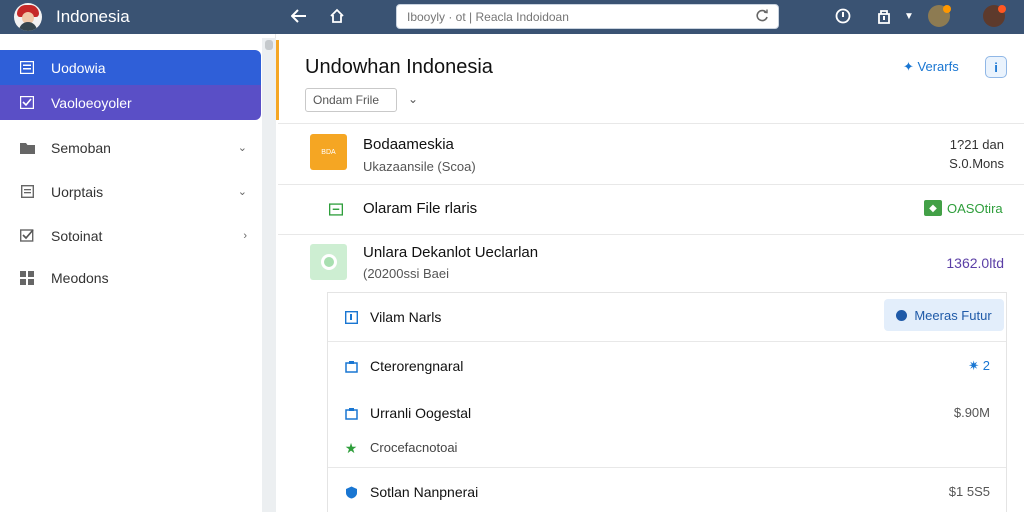 Image resolution: width=1024 pixels, height=512 pixels. What do you see at coordinates (909, 16) in the screenshot?
I see `chevron-down-icon: ▼` at bounding box center [909, 16].